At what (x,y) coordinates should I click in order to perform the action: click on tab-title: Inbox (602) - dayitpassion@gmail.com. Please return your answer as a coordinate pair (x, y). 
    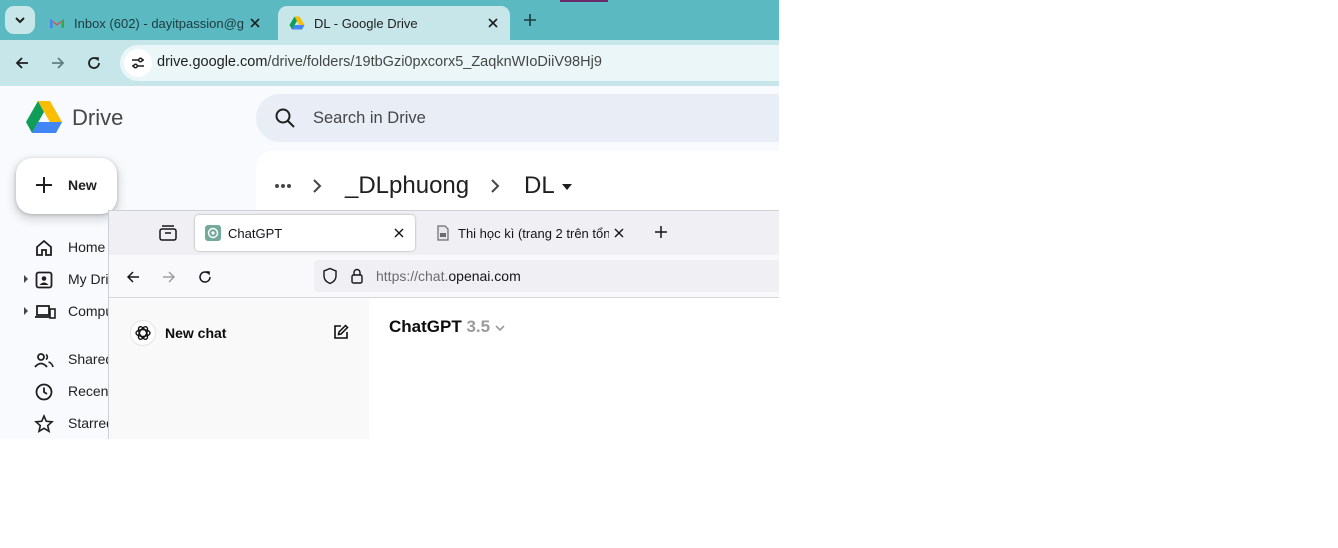
    Looking at the image, I should click on (159, 23).